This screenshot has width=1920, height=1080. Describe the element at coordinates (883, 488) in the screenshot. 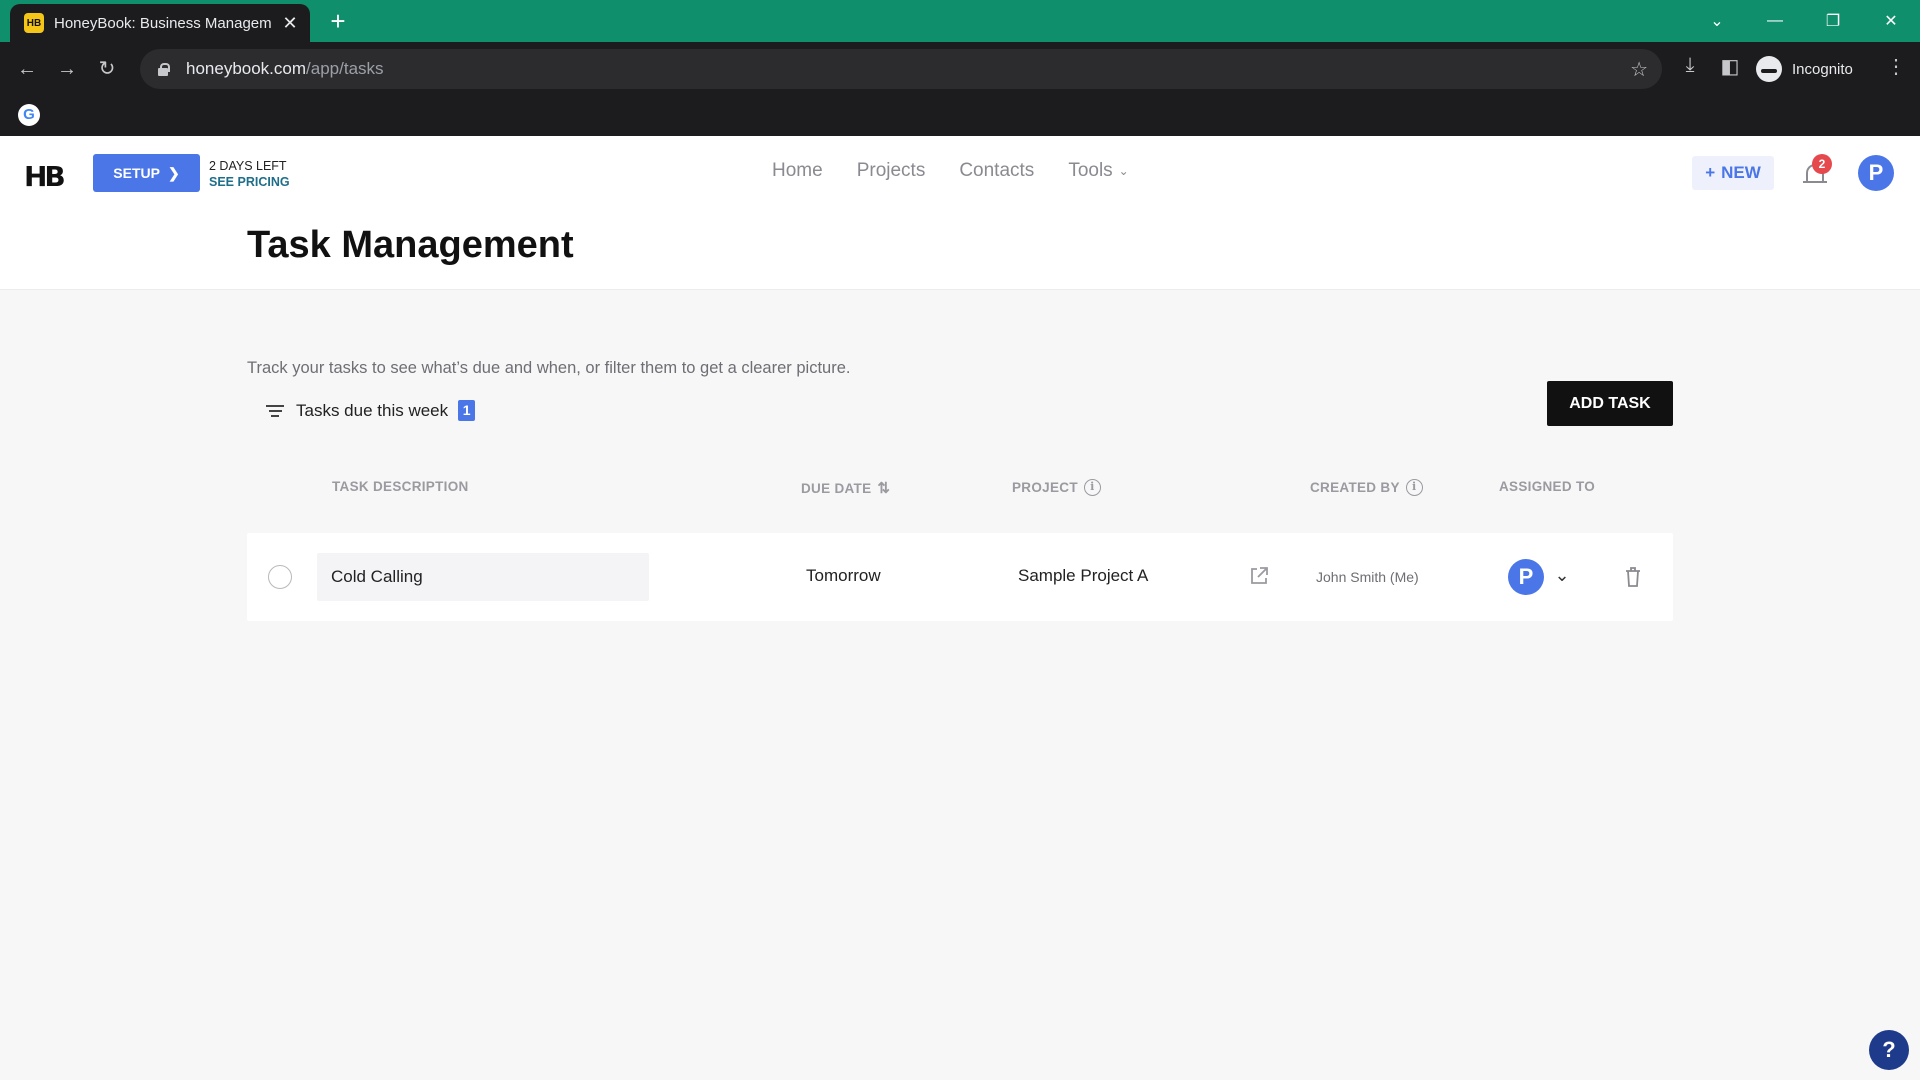

I see `sort-icon: ⇅` at that location.